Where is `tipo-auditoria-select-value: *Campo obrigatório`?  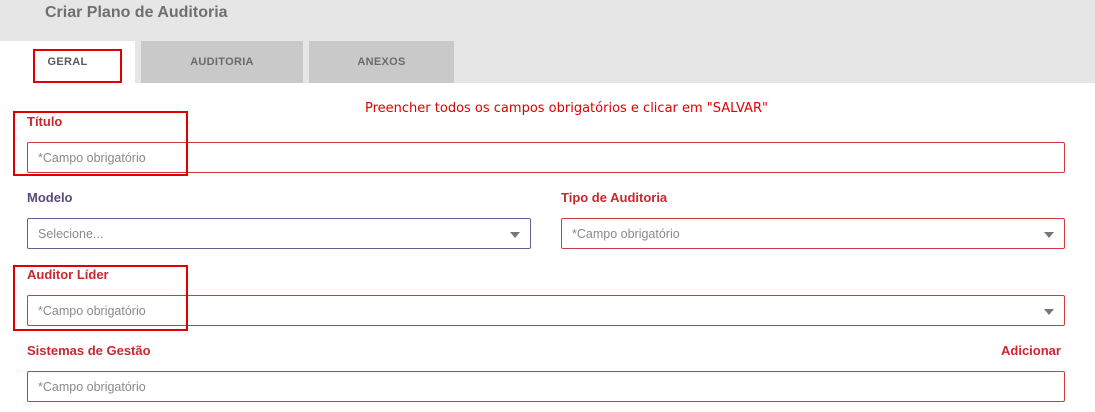 tipo-auditoria-select-value: *Campo obrigatório is located at coordinates (626, 233).